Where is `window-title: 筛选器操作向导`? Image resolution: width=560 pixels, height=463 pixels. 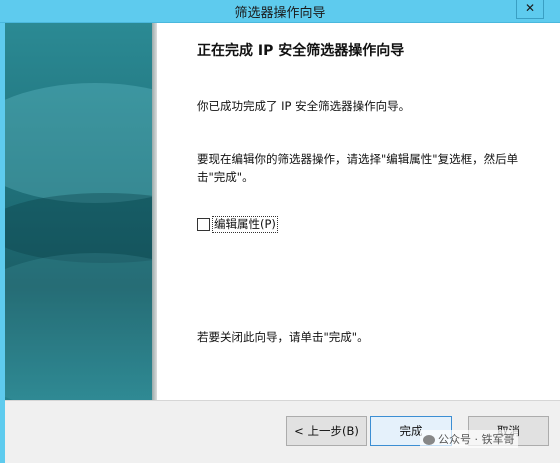
window-title: 筛选器操作向导 is located at coordinates (280, 13).